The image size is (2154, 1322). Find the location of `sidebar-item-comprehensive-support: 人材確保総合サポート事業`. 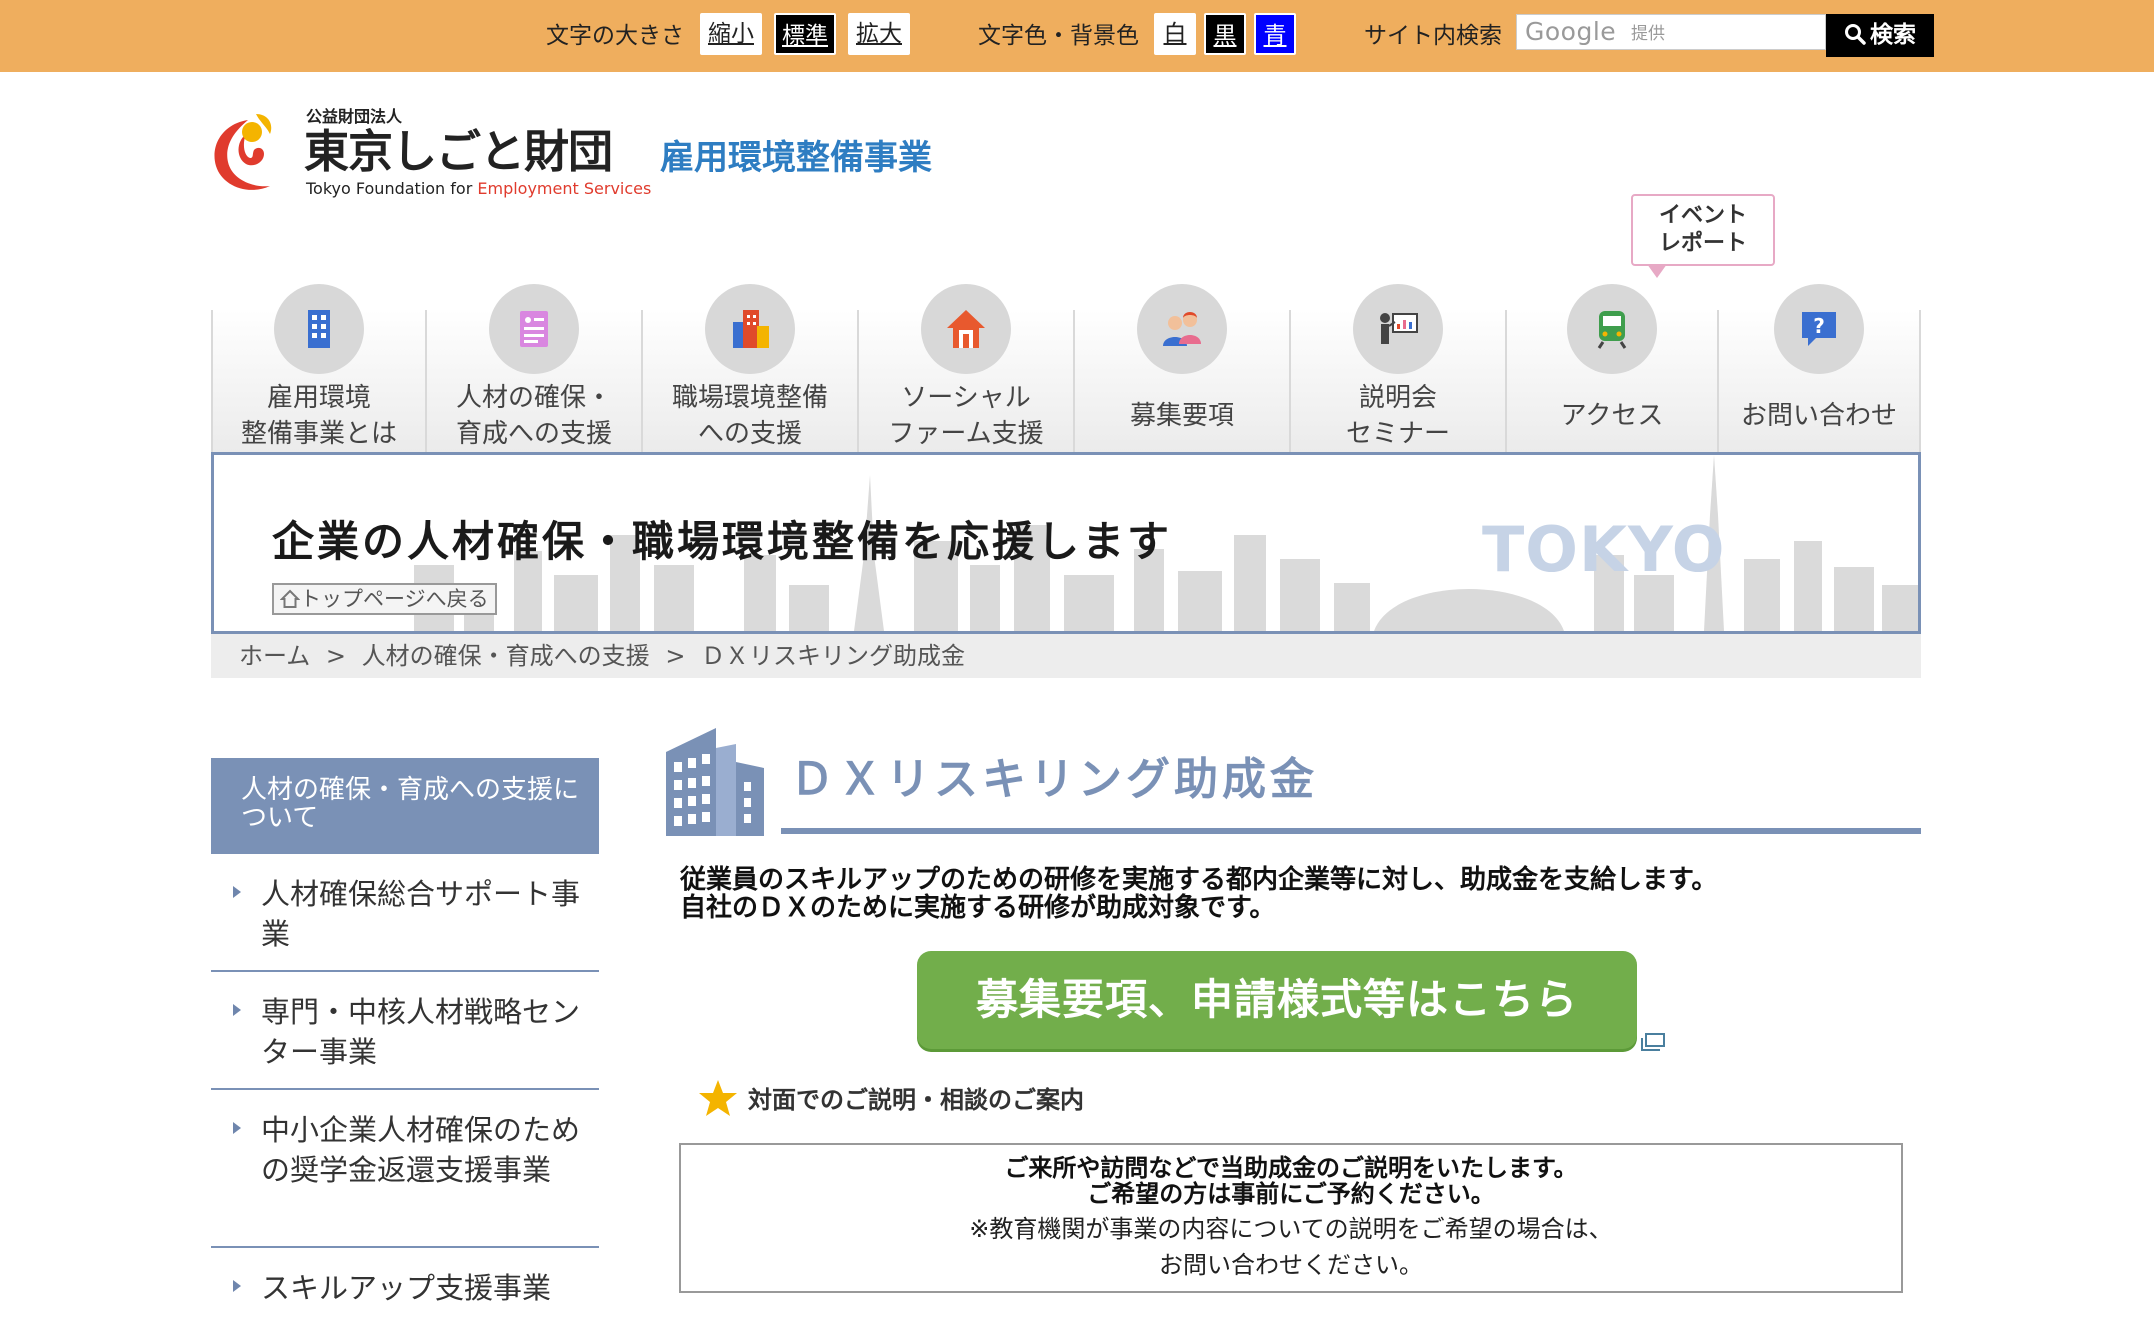

sidebar-item-comprehensive-support: 人材確保総合サポート事業 is located at coordinates (405, 913).